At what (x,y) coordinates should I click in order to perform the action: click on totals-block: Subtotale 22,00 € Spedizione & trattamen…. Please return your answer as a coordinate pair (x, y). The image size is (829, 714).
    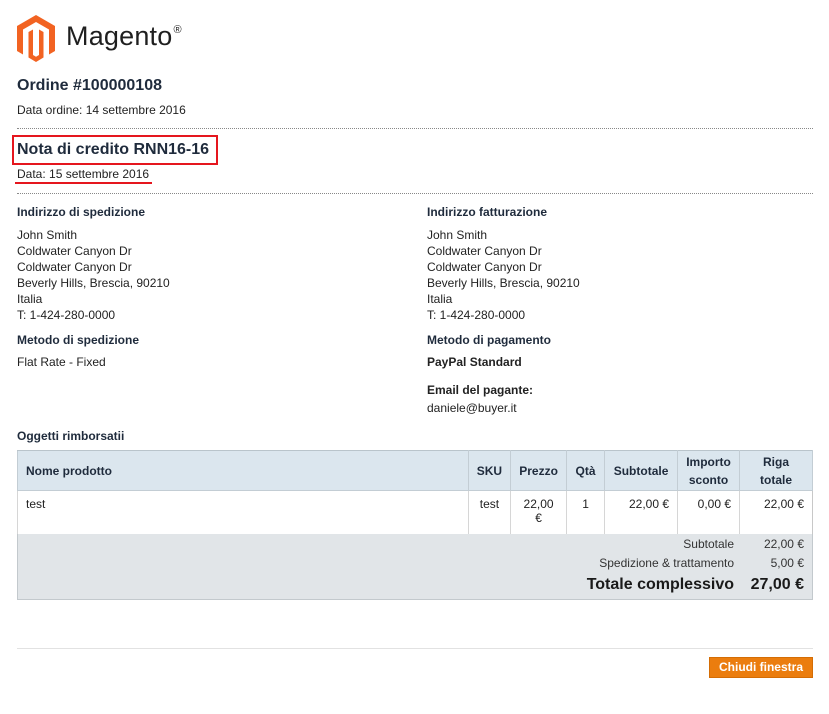
    Looking at the image, I should click on (415, 567).